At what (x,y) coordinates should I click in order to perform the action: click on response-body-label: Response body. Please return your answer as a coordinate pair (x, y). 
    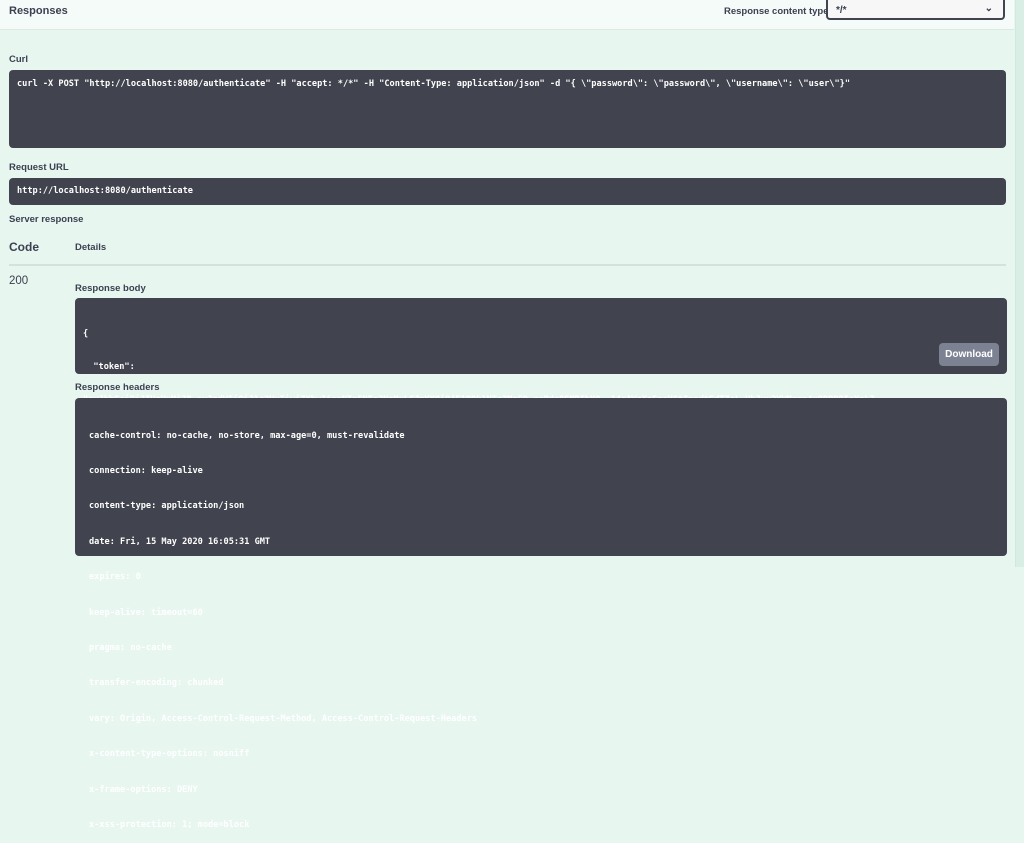
    Looking at the image, I should click on (110, 288).